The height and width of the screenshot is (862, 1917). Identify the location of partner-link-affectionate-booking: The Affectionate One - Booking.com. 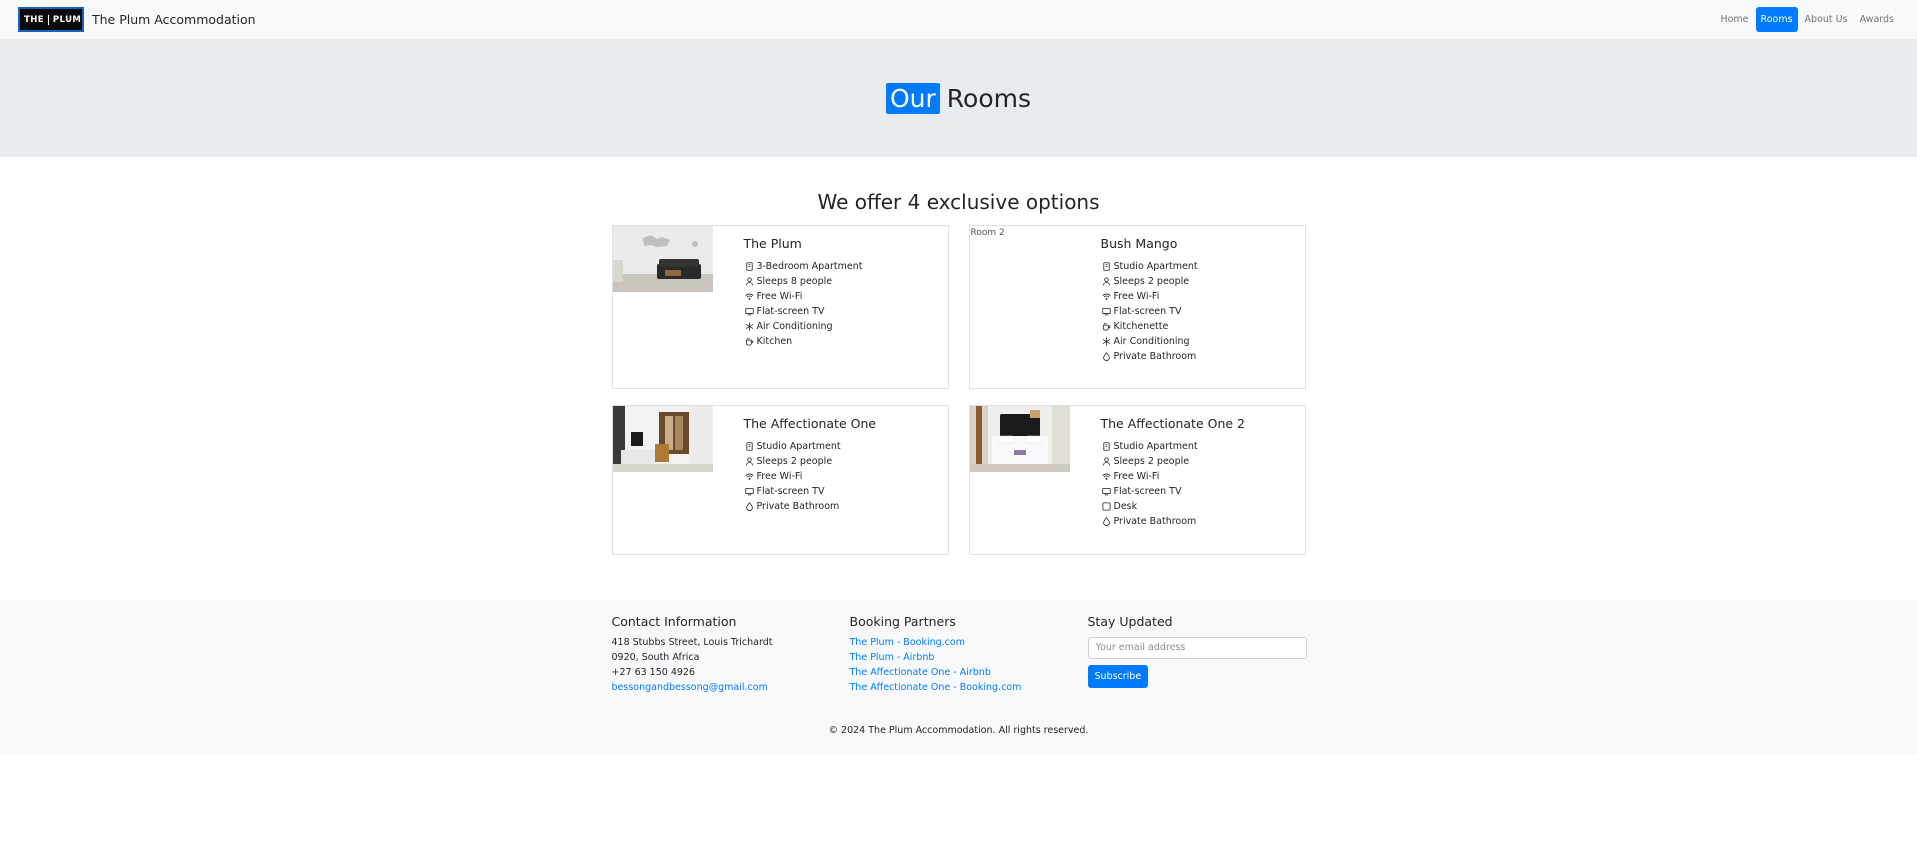
(969, 687).